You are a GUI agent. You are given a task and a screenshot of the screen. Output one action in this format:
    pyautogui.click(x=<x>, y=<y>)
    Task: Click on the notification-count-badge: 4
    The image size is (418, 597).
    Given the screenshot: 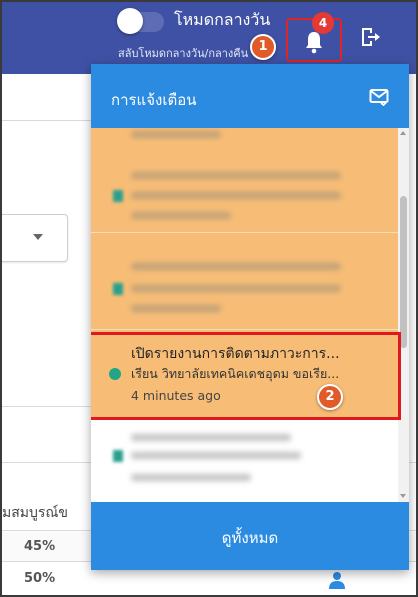 What is the action you would take?
    pyautogui.click(x=323, y=23)
    